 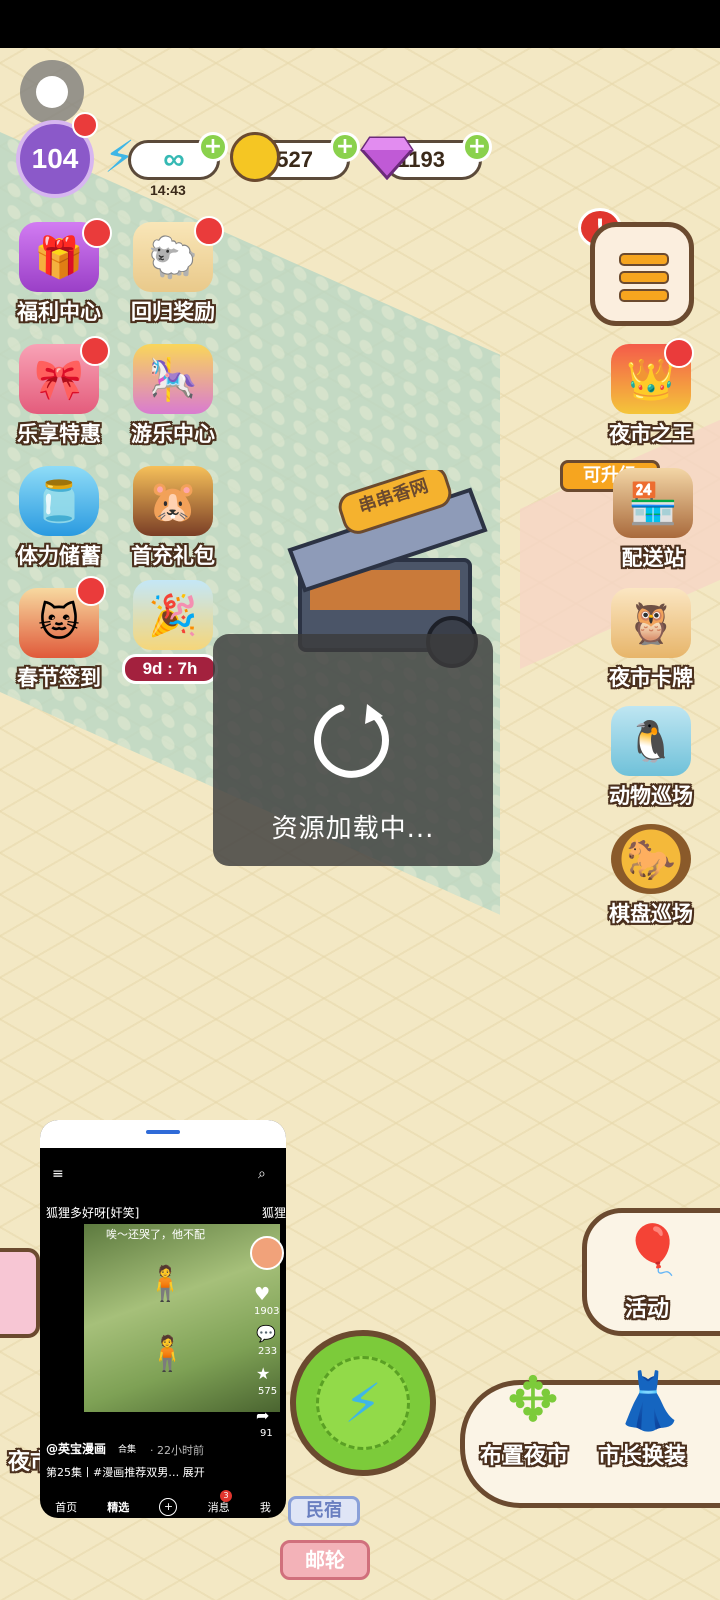 What do you see at coordinates (653, 558) in the screenshot?
I see `feature-label: 配送站` at bounding box center [653, 558].